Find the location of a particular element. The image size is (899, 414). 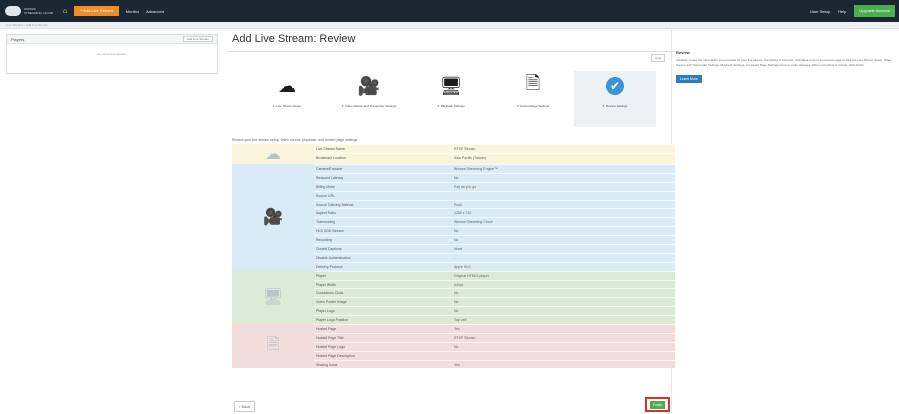

home-icon: ⌂ is located at coordinates (65, 11).